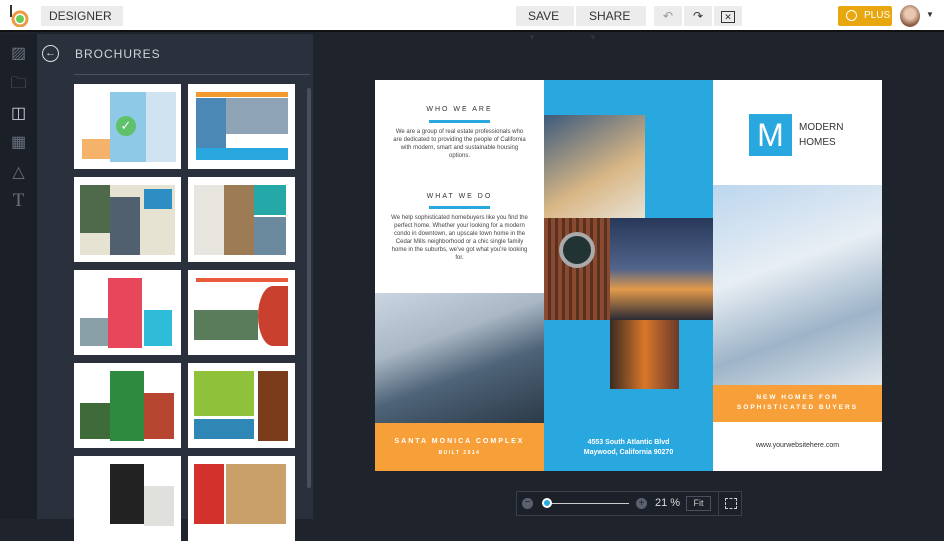  I want to click on close-box-icon: ✕, so click(728, 17).